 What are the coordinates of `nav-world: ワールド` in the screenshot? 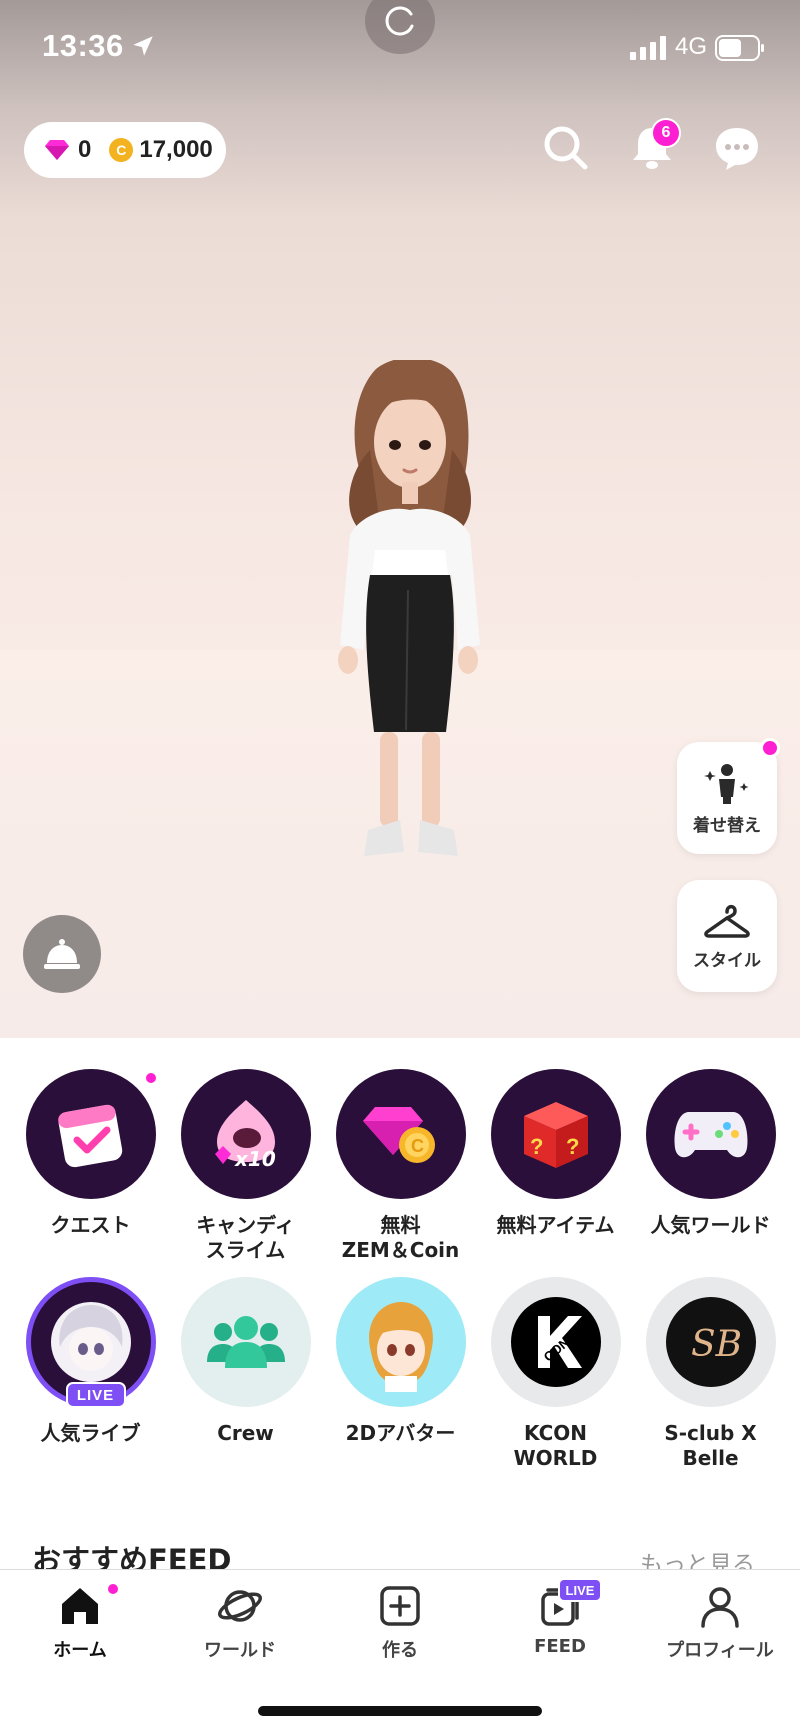 It's located at (240, 1623).